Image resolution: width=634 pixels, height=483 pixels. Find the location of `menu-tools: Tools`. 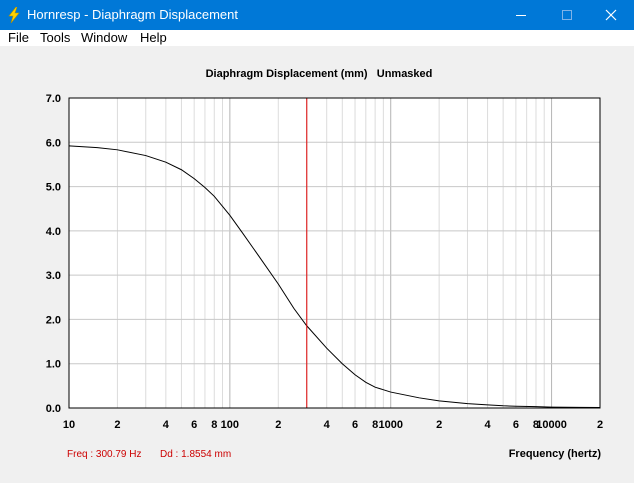

menu-tools: Tools is located at coordinates (55, 37).